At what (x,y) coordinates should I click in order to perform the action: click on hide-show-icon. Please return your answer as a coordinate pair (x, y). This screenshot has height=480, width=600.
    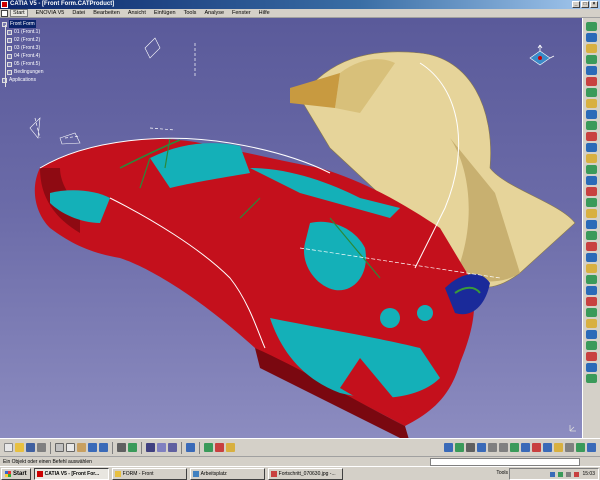
    Looking at the image, I should click on (558, 447).